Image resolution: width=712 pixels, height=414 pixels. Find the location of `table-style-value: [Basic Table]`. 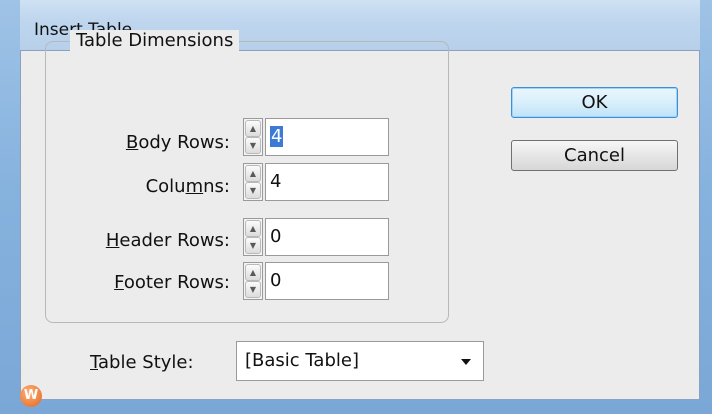

table-style-value: [Basic Table] is located at coordinates (302, 360).